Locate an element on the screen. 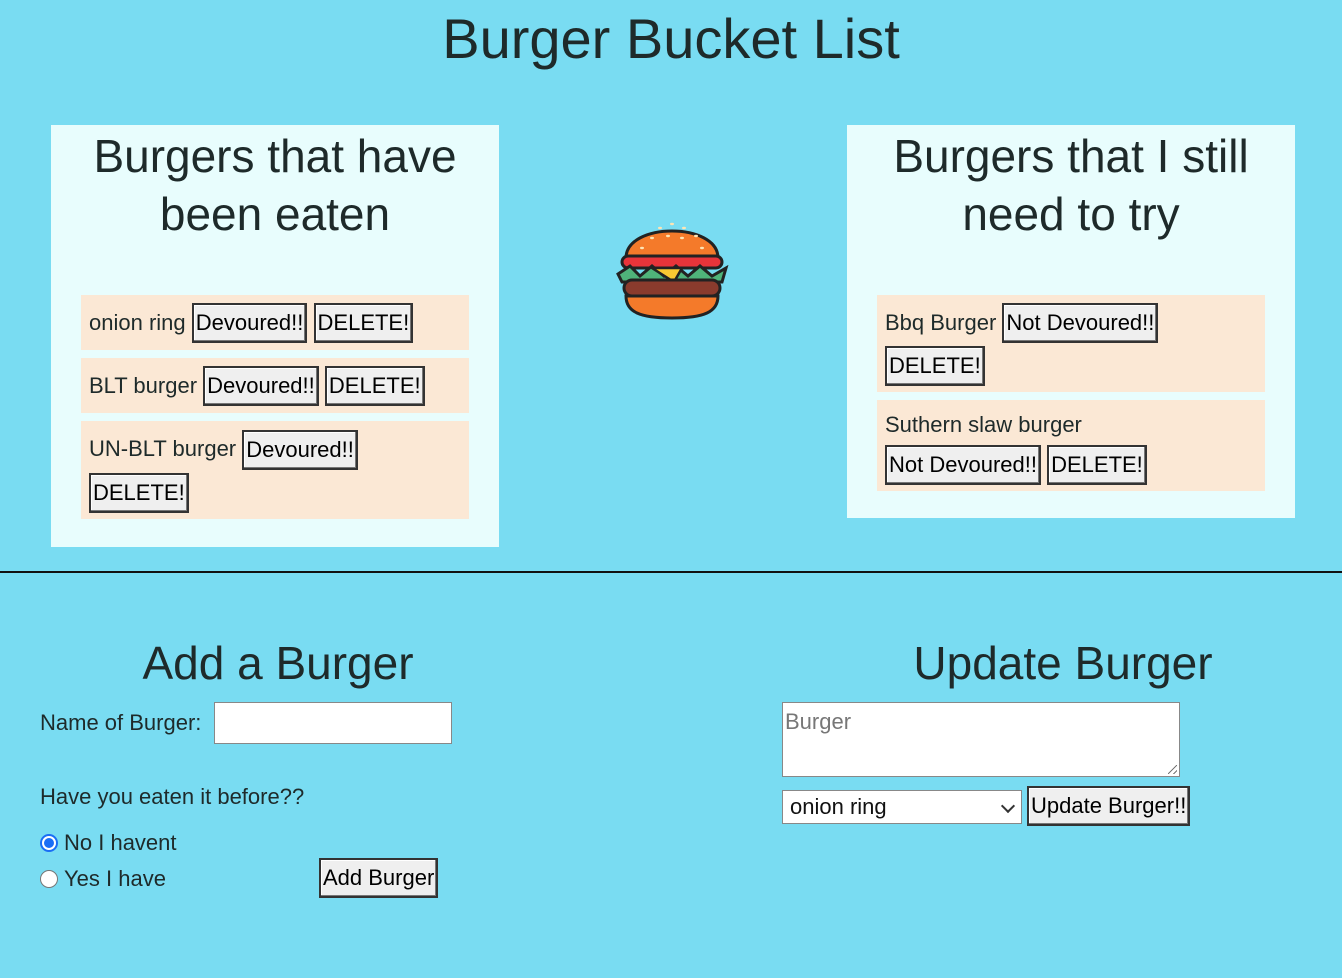 The image size is (1342, 978). radio-label: No I havent is located at coordinates (120, 842).